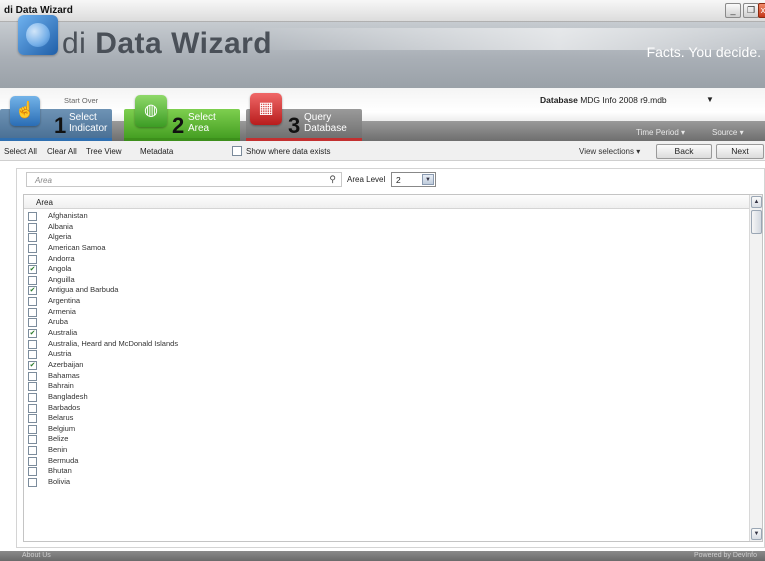  What do you see at coordinates (387, 248) in the screenshot?
I see `list-item: American Samoa` at bounding box center [387, 248].